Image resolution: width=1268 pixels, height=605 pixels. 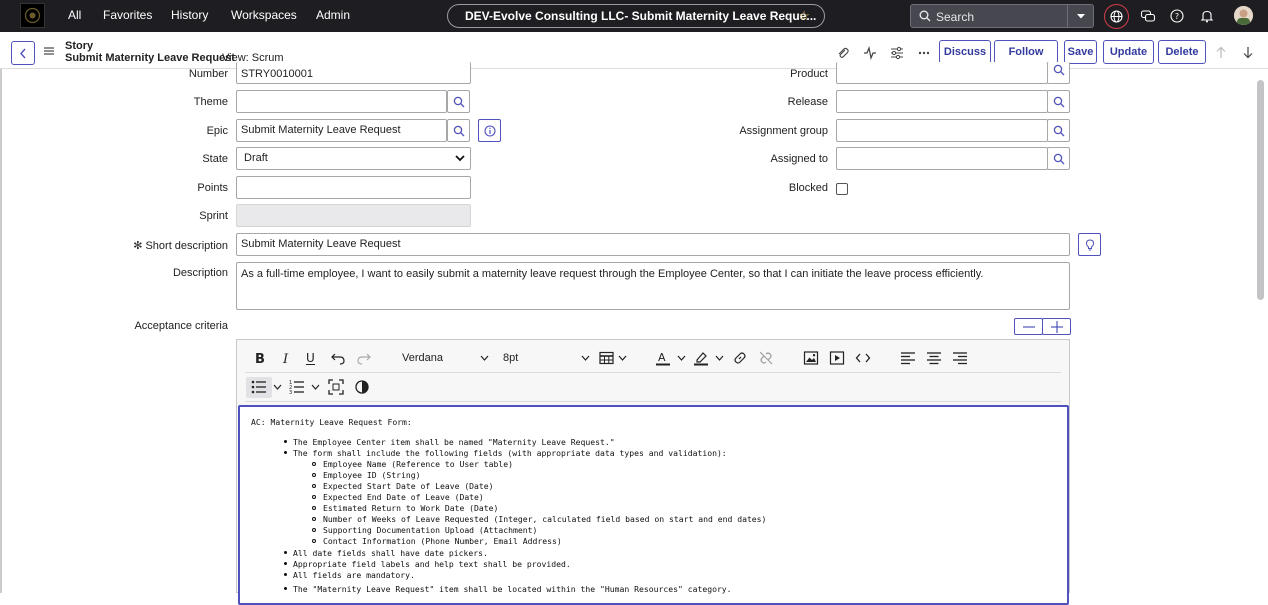 I want to click on redo-icon, so click(x=364, y=358).